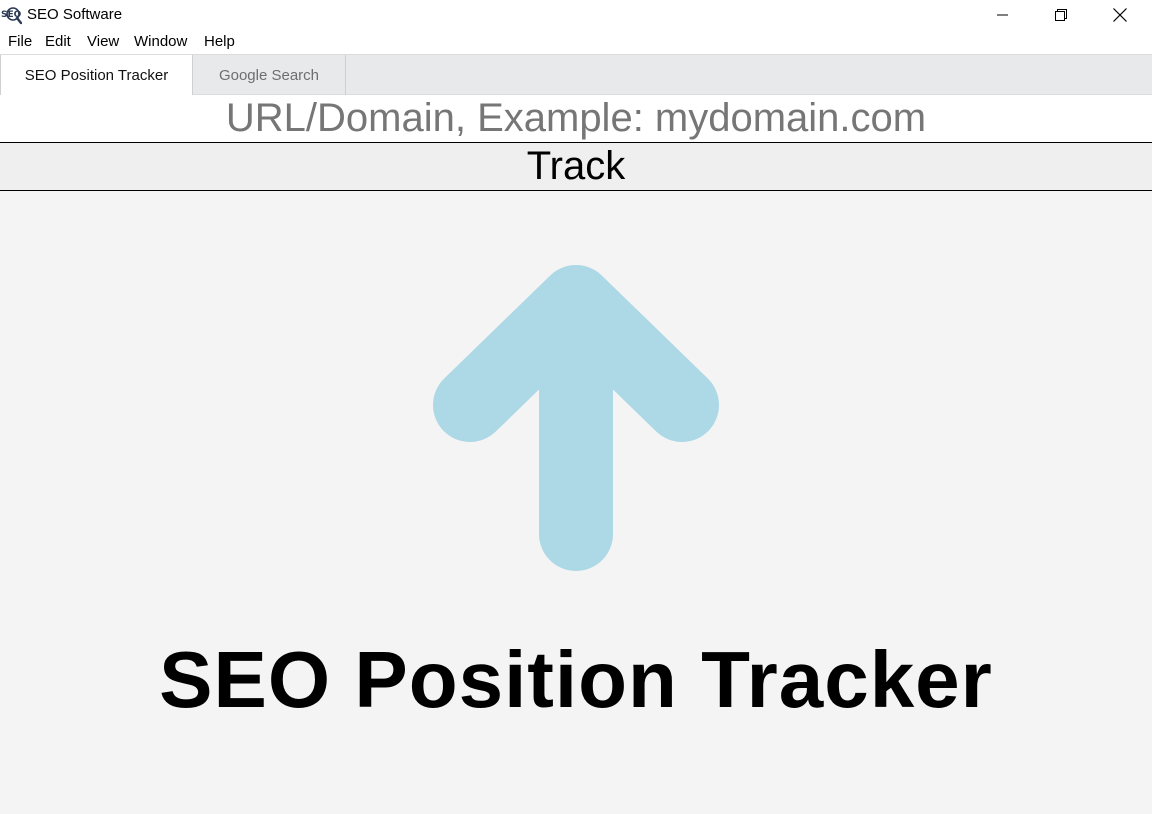  I want to click on tab-strip: SEO Position Tracker Google Search, so click(576, 75).